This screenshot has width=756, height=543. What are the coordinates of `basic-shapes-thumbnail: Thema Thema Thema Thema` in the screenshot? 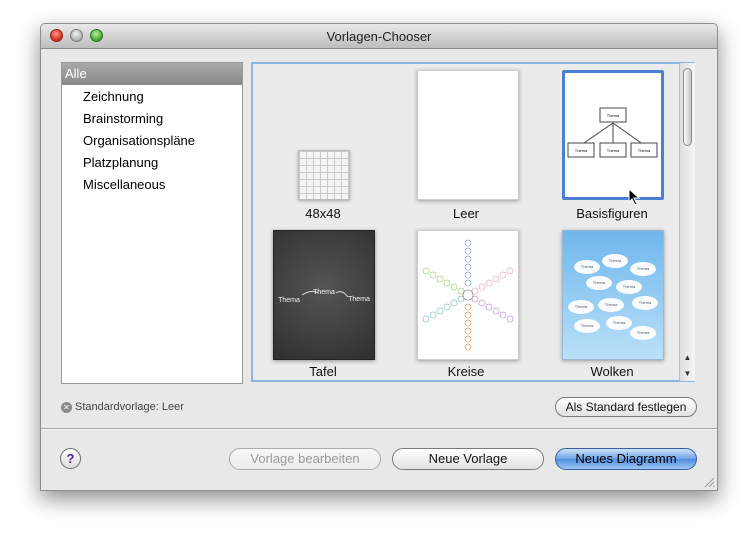 It's located at (613, 135).